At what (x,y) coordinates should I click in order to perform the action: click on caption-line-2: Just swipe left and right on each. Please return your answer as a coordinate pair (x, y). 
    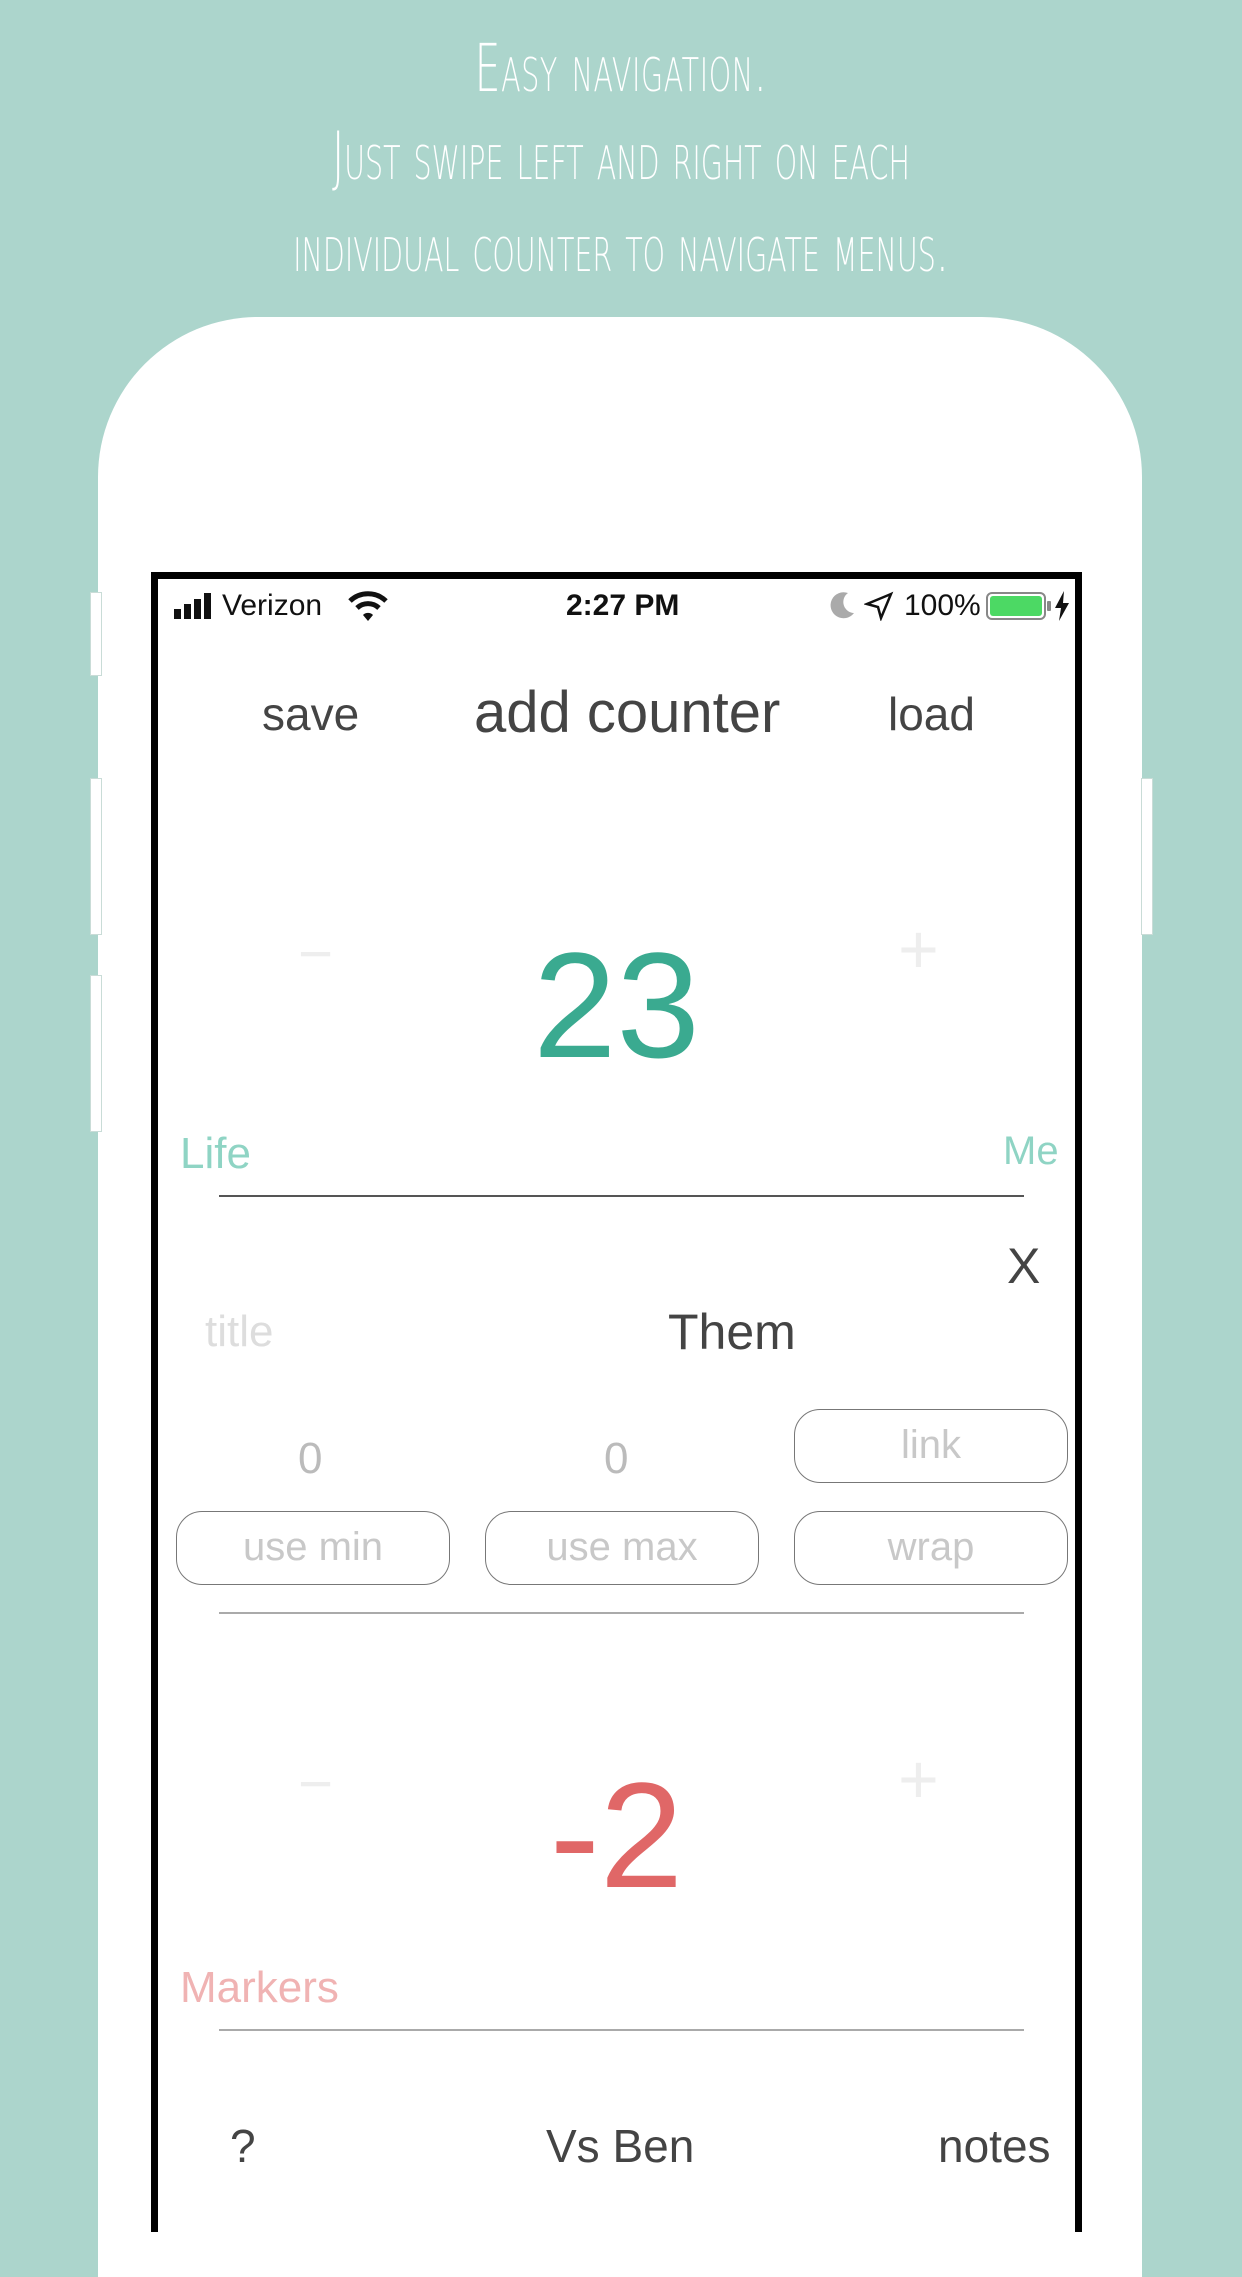
    Looking at the image, I should click on (621, 156).